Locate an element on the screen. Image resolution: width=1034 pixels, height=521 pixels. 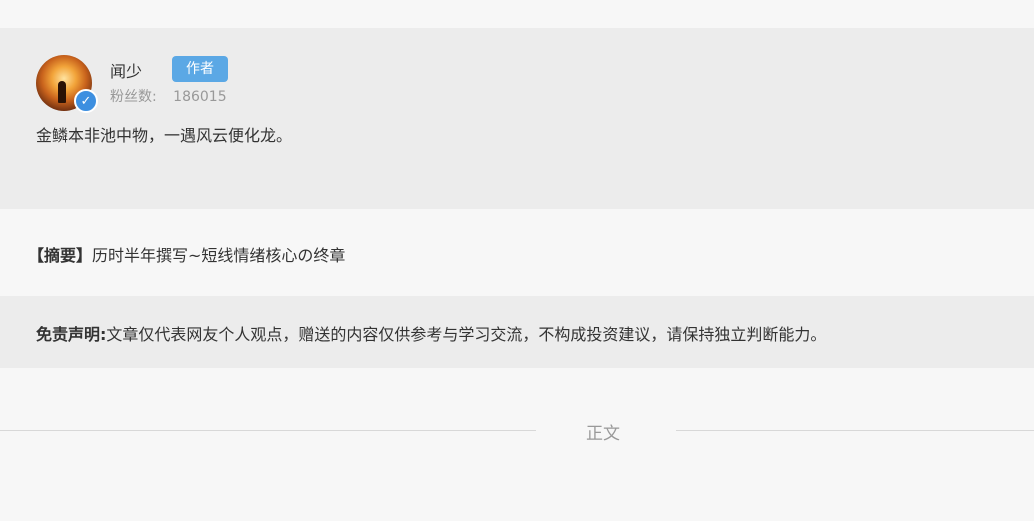
article-summary: 【摘要】历时半年撰写~短线情绪核心の终章 is located at coordinates (186, 254).